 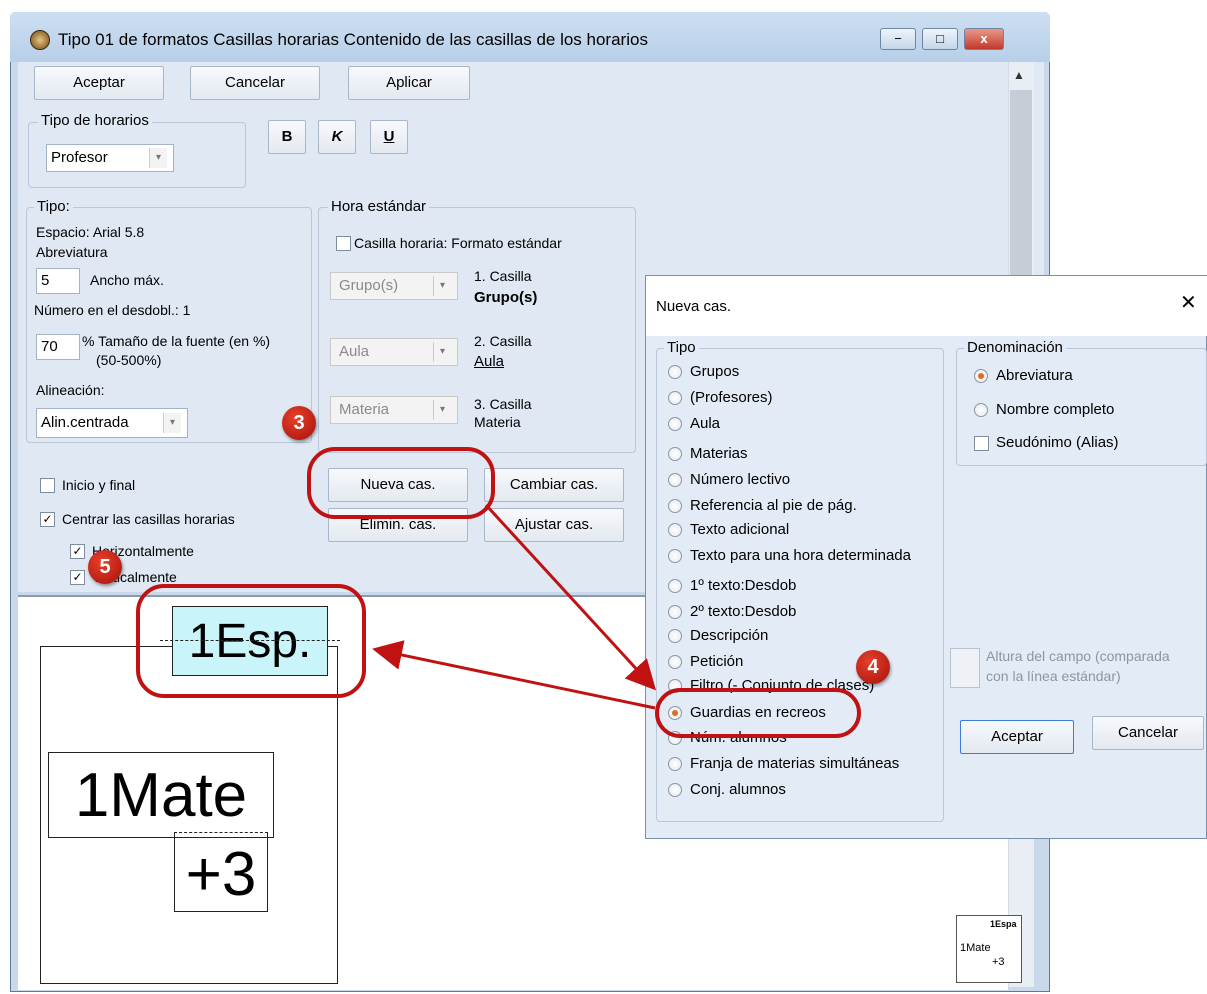 I want to click on step-badge-3: 3, so click(x=299, y=423).